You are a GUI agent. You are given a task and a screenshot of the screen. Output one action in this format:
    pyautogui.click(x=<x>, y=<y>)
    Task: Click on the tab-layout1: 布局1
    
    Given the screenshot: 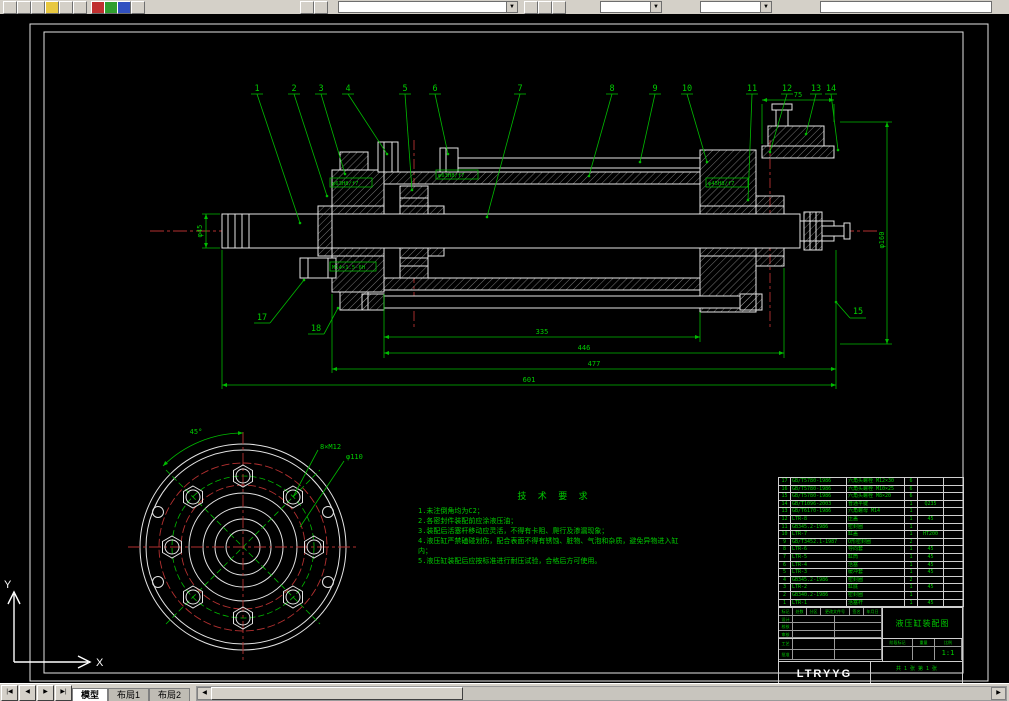 What is the action you would take?
    pyautogui.click(x=129, y=694)
    